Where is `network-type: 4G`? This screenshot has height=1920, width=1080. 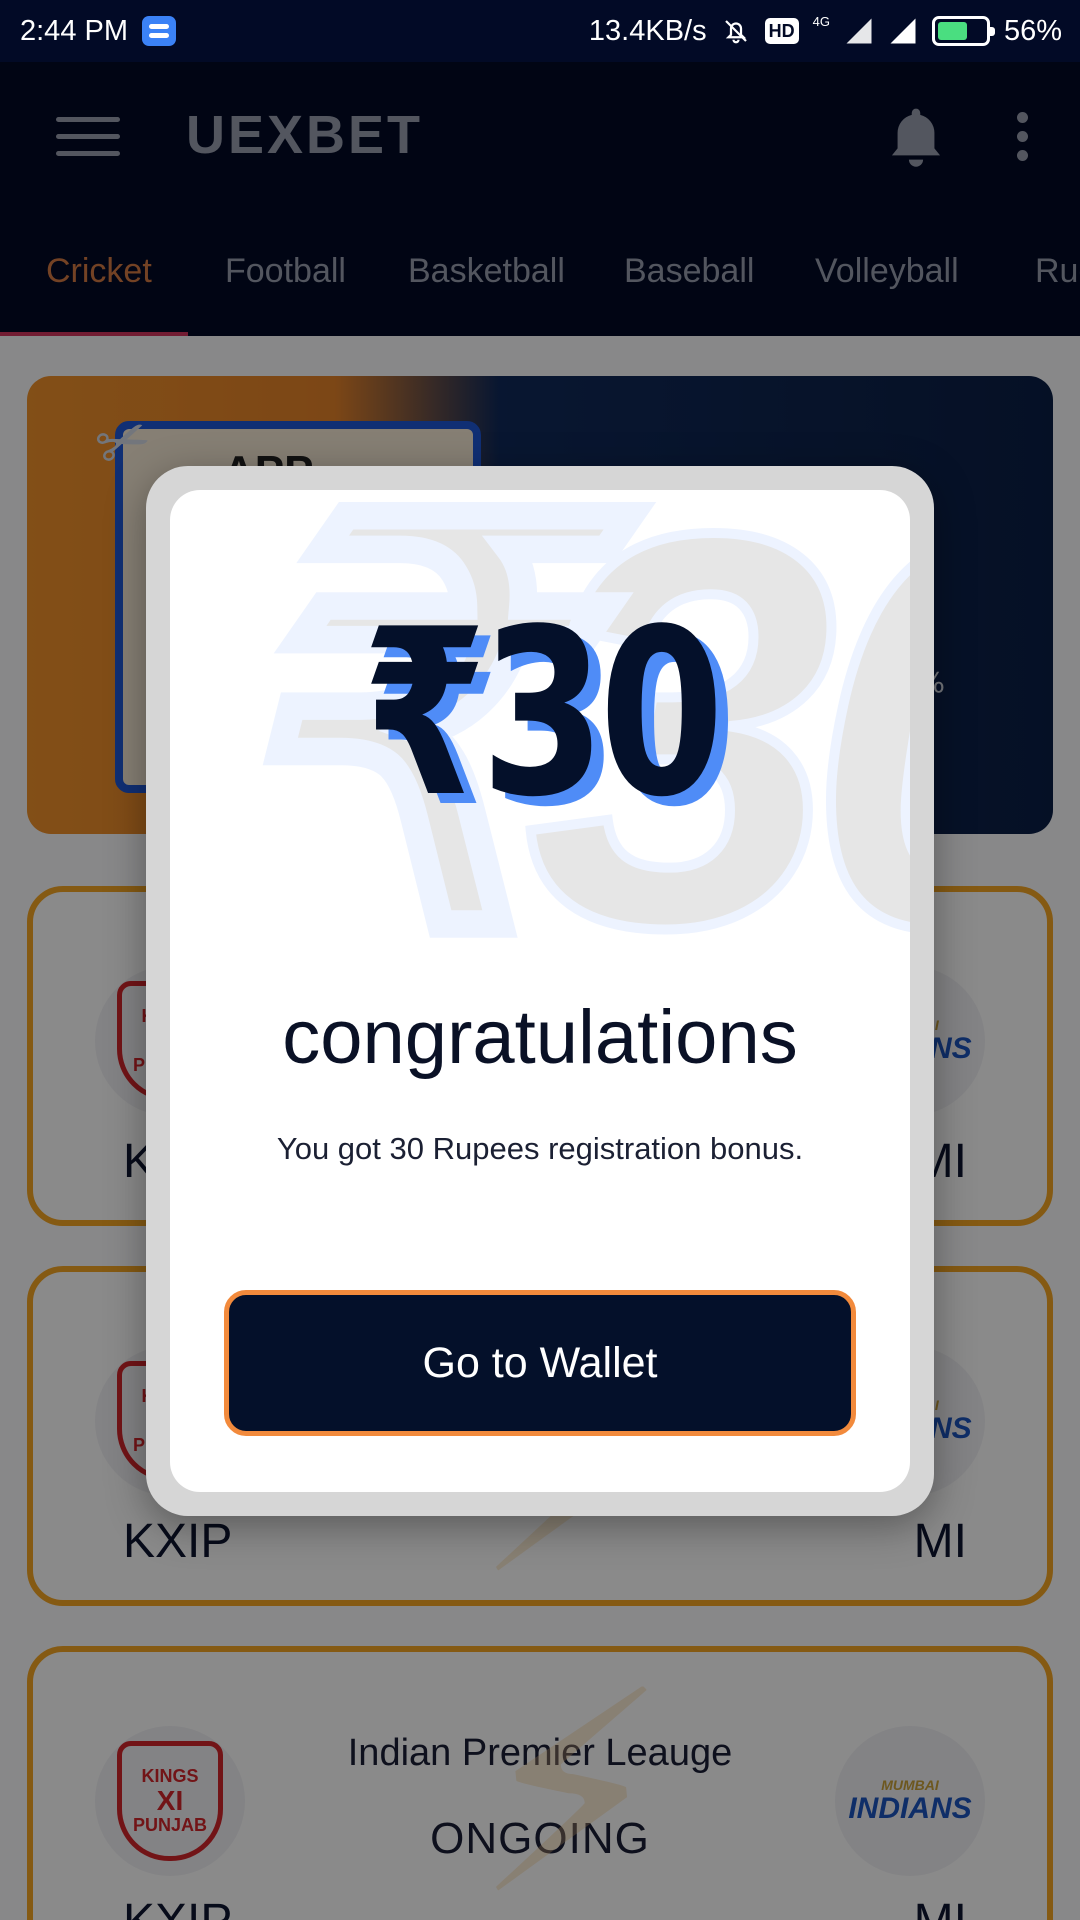
network-type: 4G is located at coordinates (821, 21).